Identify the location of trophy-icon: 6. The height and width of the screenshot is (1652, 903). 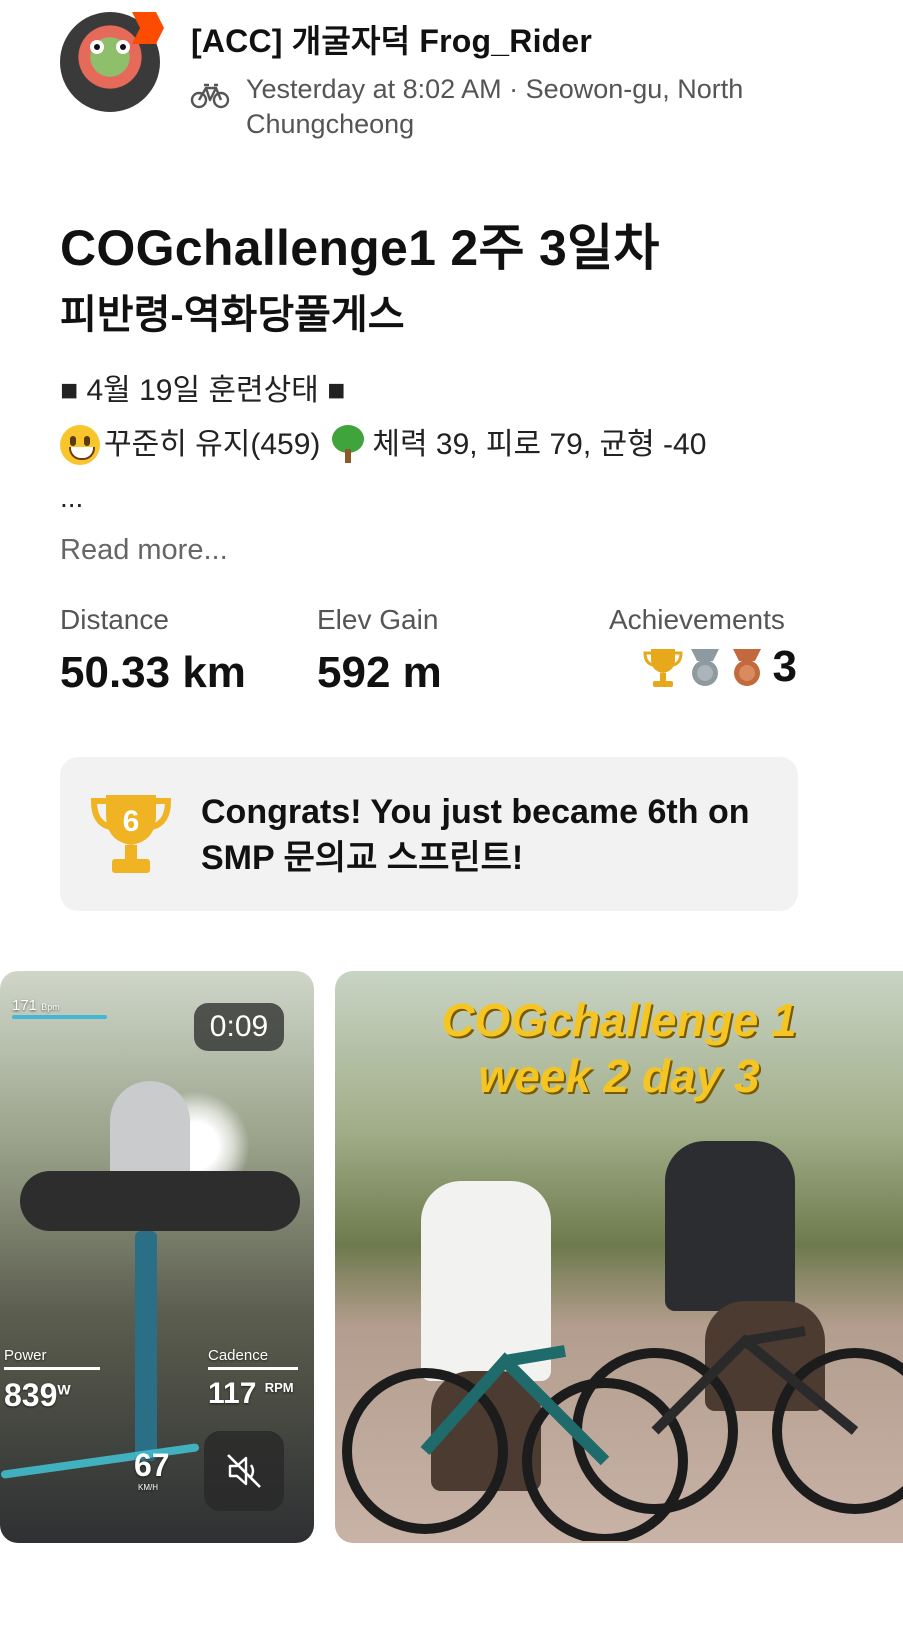
(131, 834).